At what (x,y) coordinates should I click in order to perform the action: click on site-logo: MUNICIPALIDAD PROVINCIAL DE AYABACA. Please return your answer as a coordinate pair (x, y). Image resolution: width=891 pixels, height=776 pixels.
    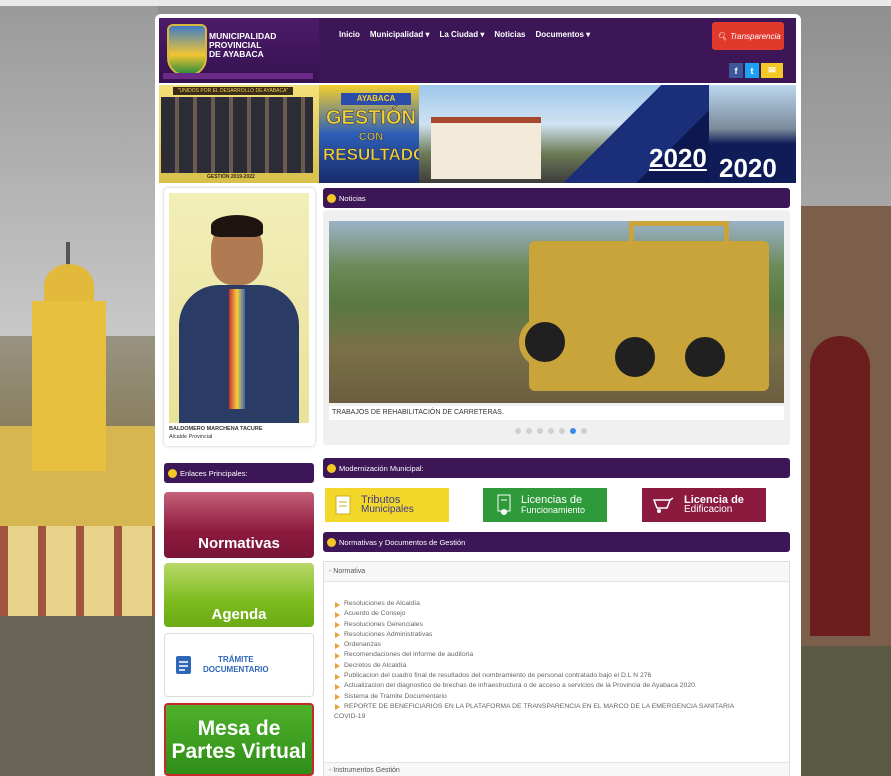
    Looking at the image, I should click on (239, 50).